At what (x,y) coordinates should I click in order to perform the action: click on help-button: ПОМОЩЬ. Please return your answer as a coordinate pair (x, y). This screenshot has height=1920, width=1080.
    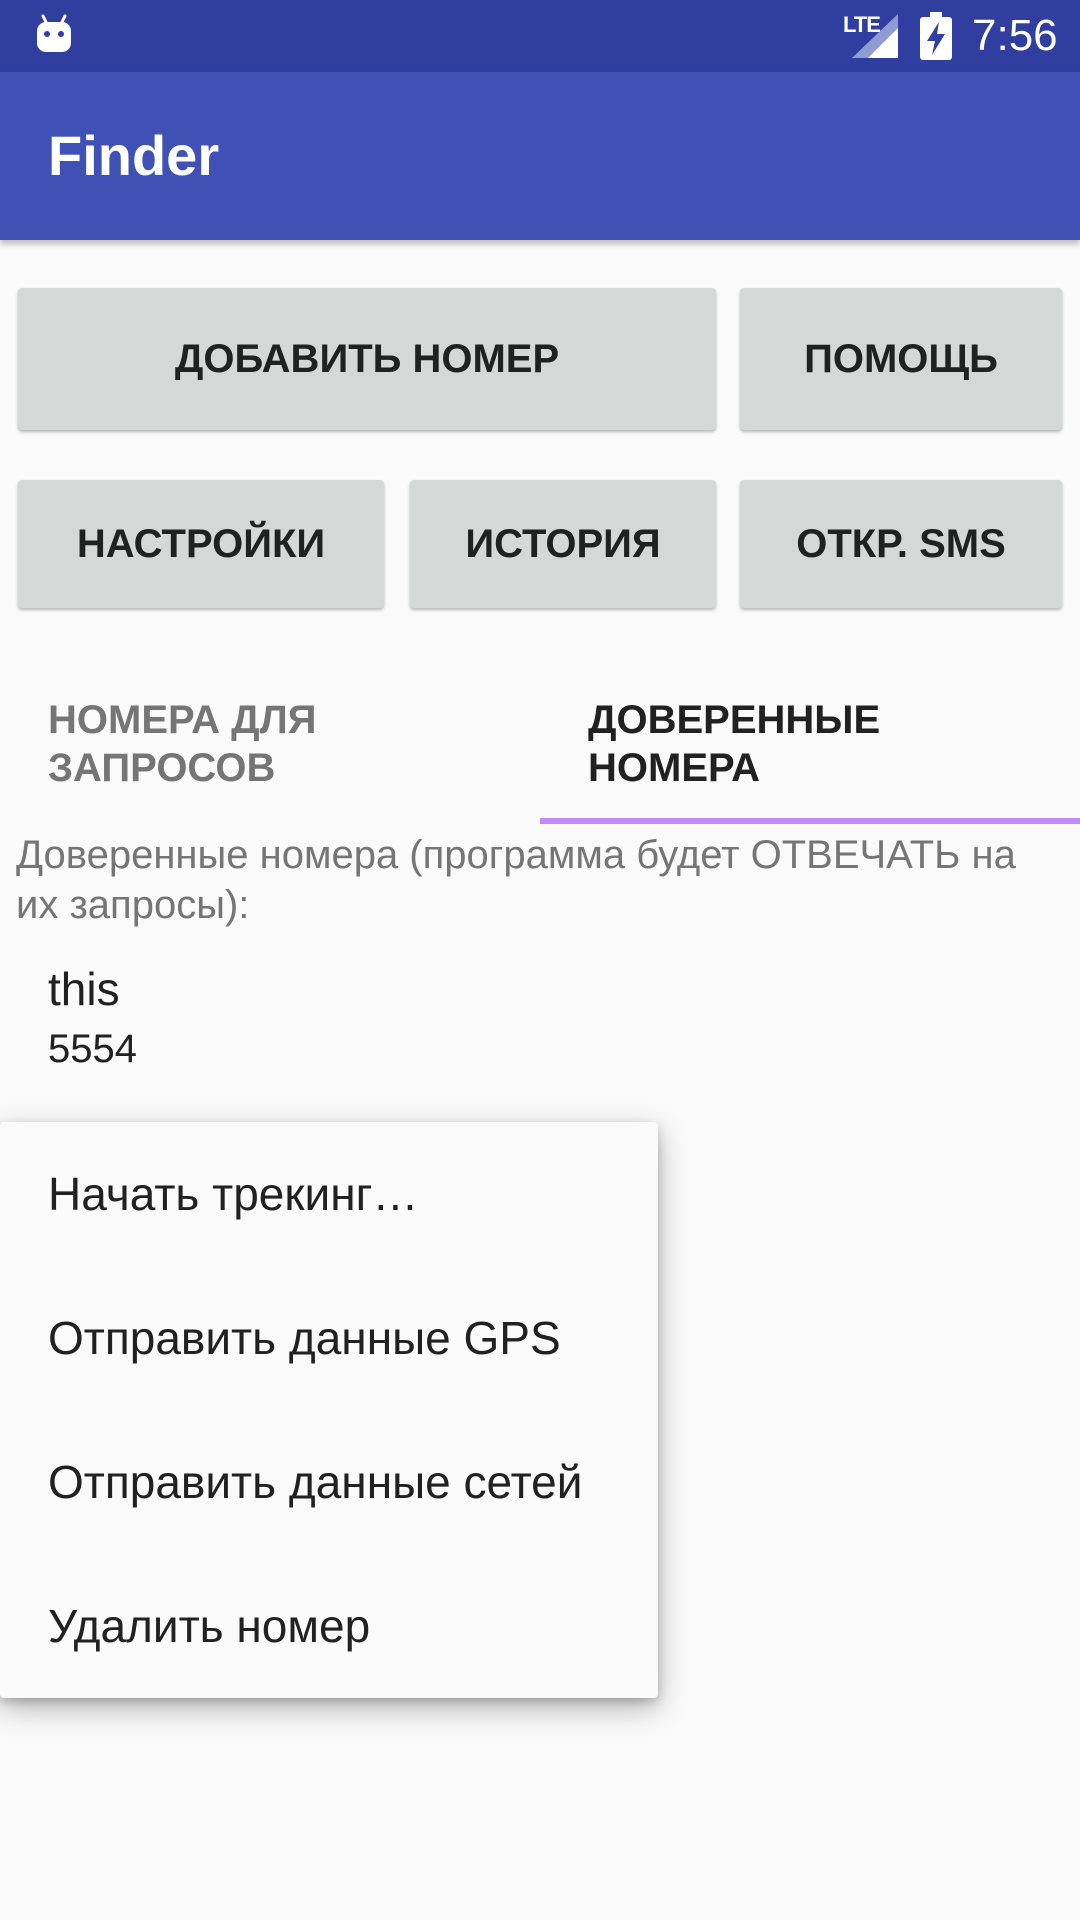
    Looking at the image, I should click on (901, 359).